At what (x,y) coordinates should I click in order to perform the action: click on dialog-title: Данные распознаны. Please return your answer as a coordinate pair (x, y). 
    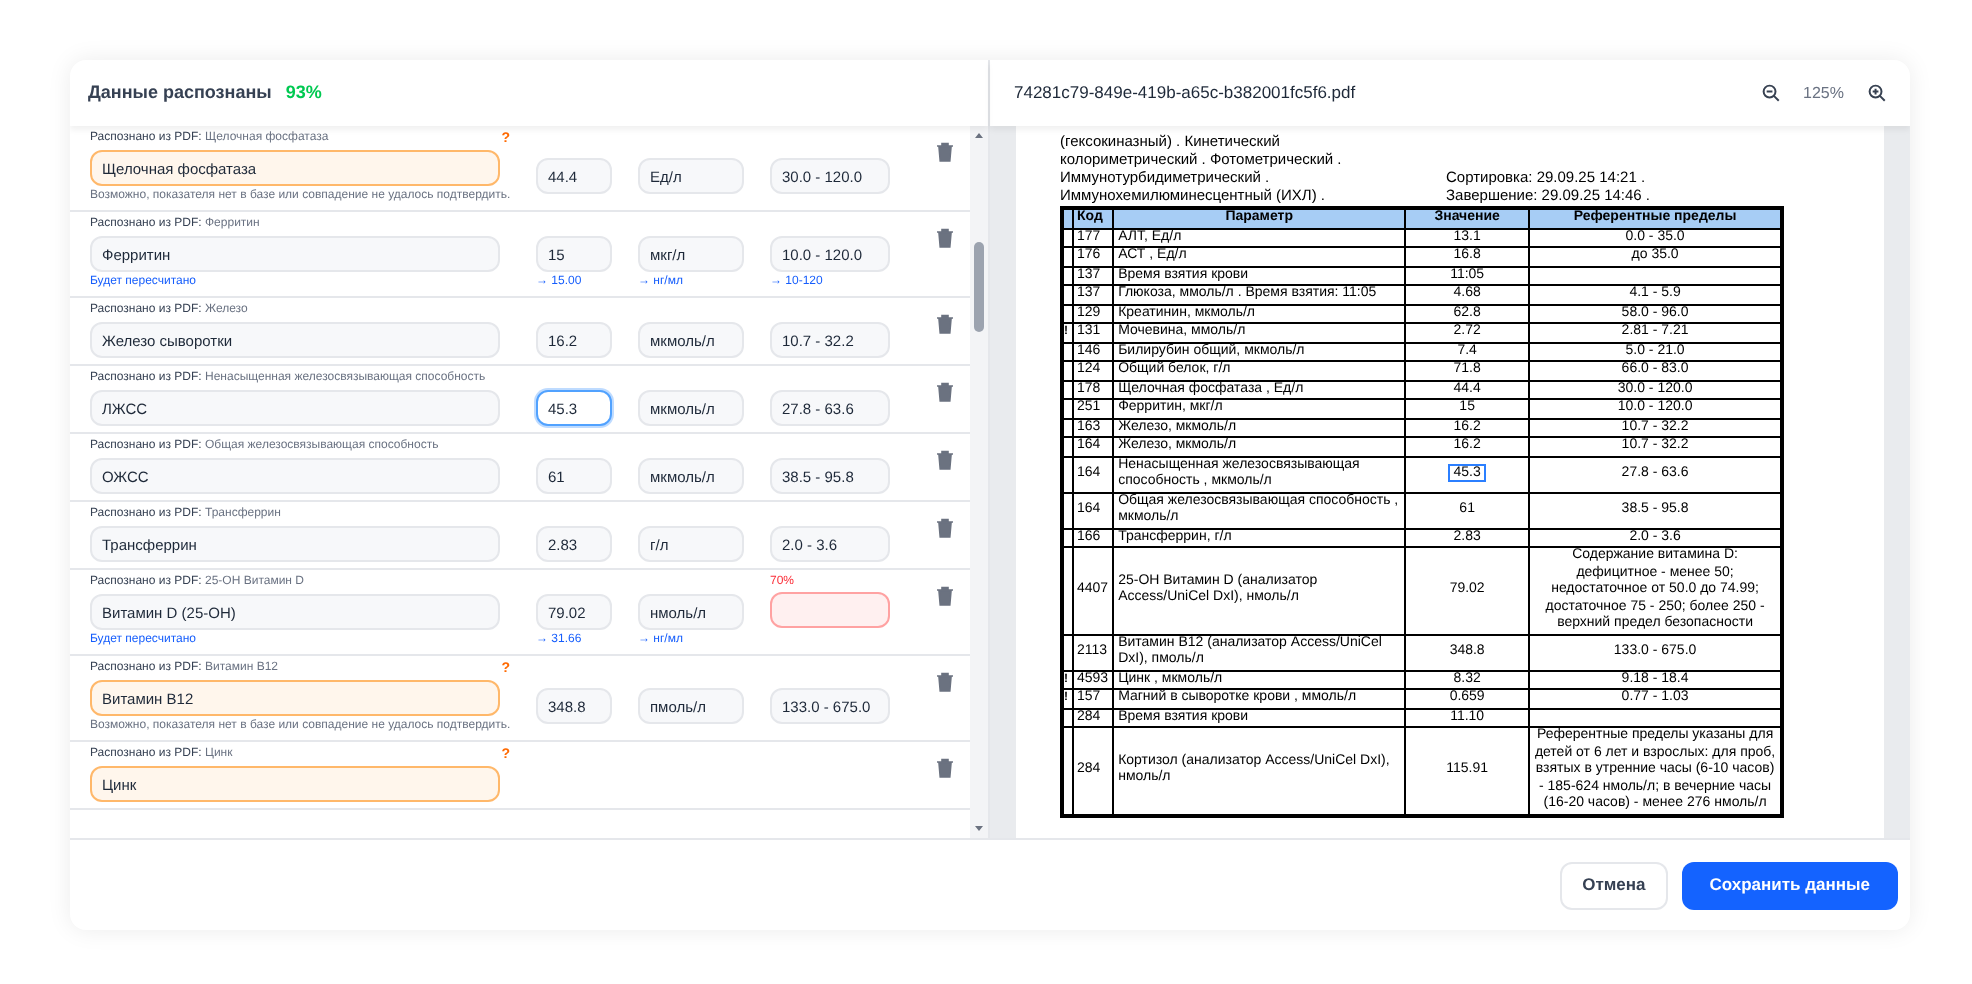
    Looking at the image, I should click on (180, 92).